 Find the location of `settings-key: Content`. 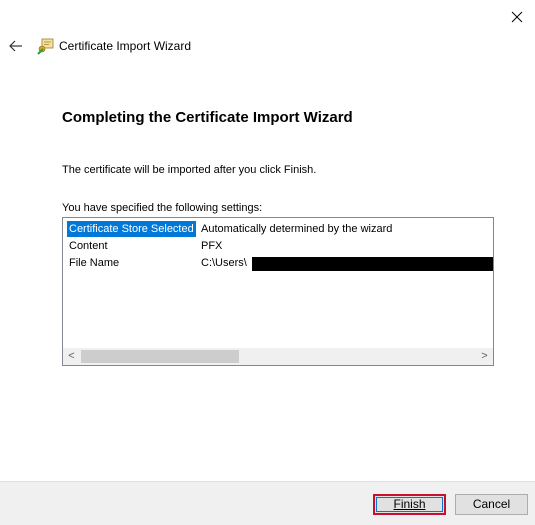

settings-key: Content is located at coordinates (88, 246).